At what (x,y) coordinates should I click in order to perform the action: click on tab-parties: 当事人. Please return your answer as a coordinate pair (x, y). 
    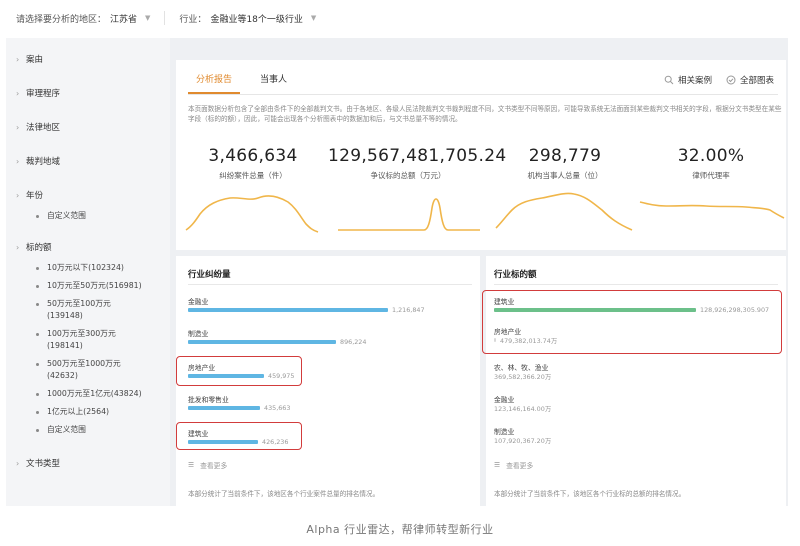
    Looking at the image, I should click on (273, 82).